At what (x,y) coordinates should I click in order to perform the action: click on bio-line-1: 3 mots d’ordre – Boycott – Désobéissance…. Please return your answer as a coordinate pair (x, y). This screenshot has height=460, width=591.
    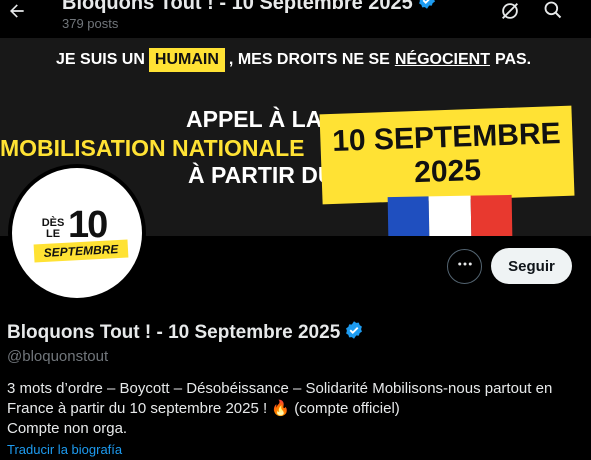
    Looking at the image, I should click on (280, 388).